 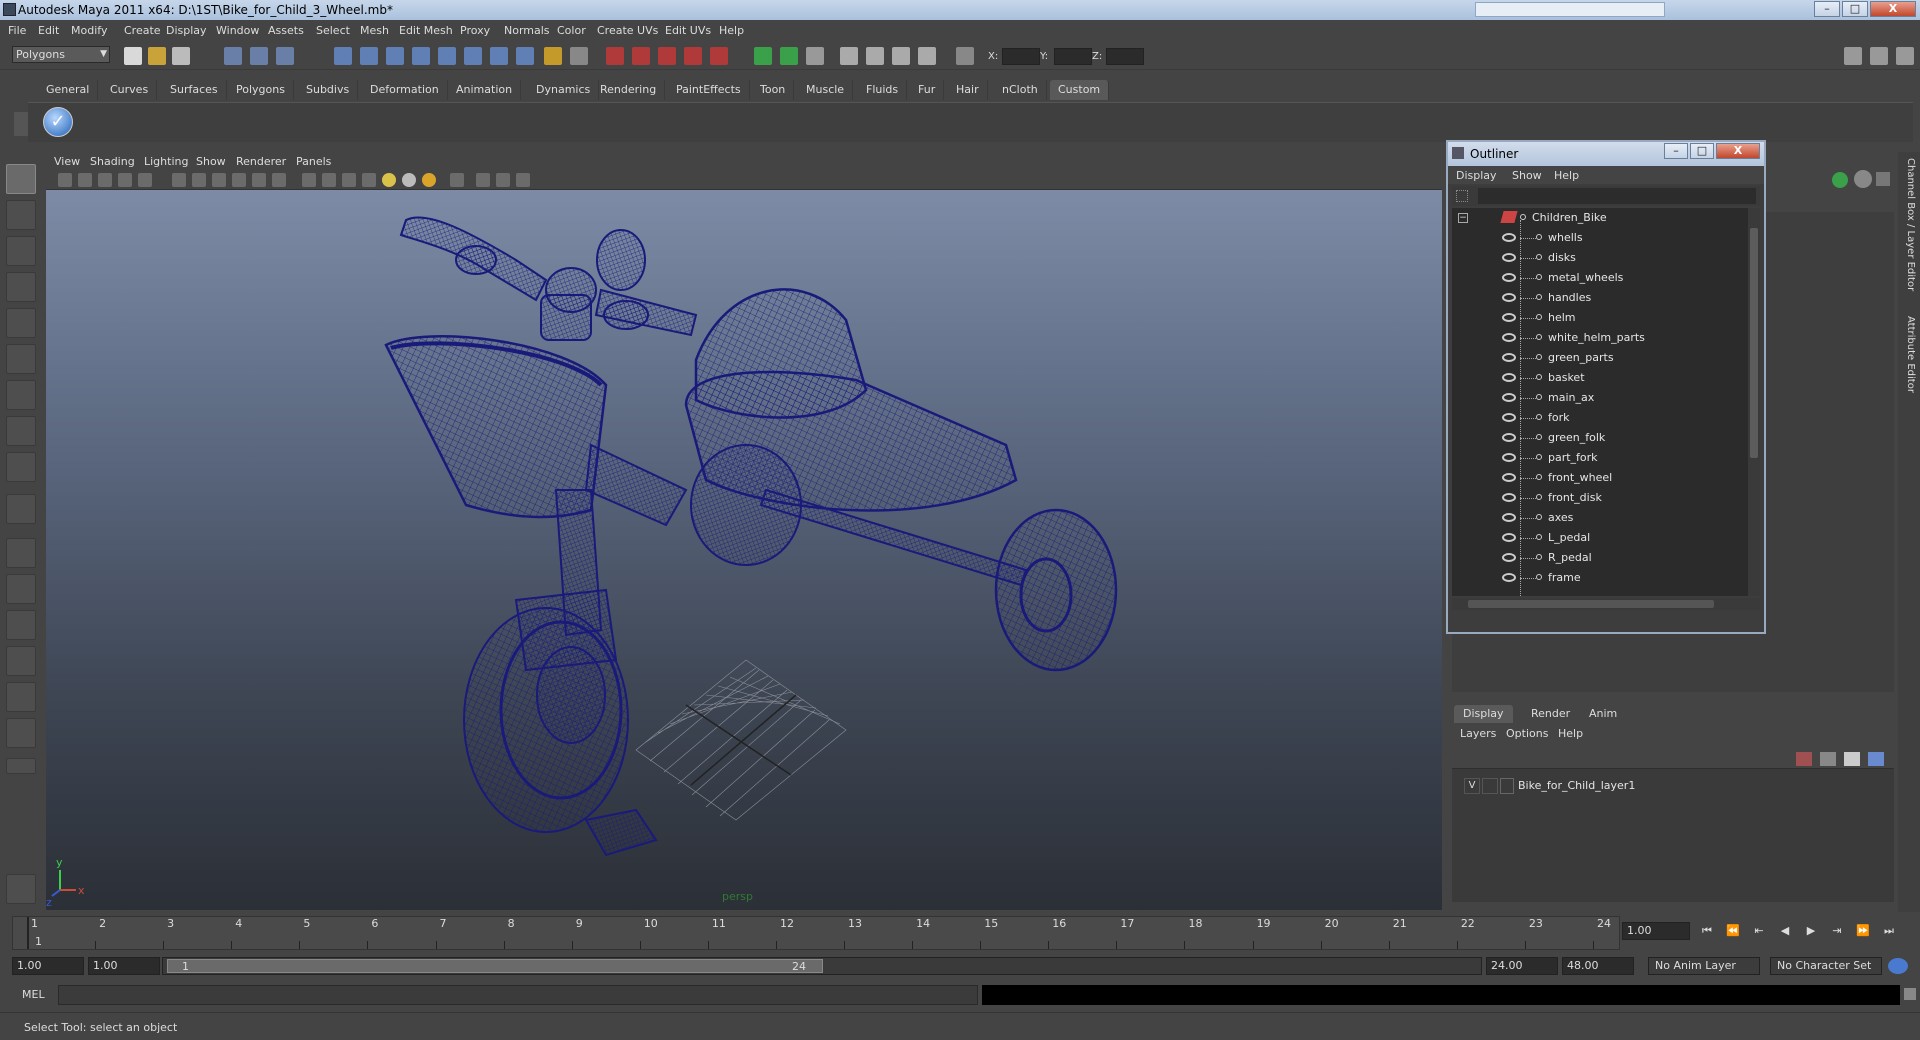 I want to click on single-perspective-layout-icon, so click(x=21, y=553).